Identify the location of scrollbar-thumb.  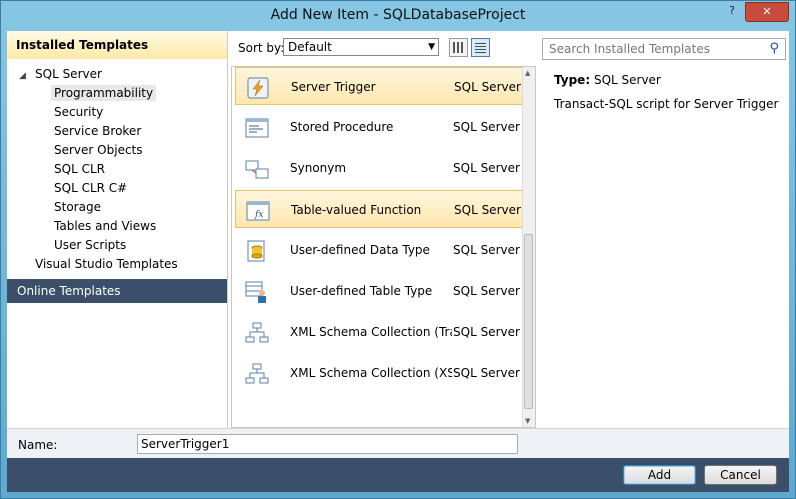
(528, 321).